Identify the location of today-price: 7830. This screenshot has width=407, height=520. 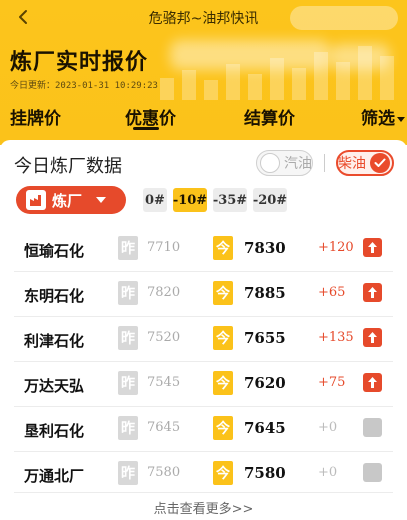
(265, 248).